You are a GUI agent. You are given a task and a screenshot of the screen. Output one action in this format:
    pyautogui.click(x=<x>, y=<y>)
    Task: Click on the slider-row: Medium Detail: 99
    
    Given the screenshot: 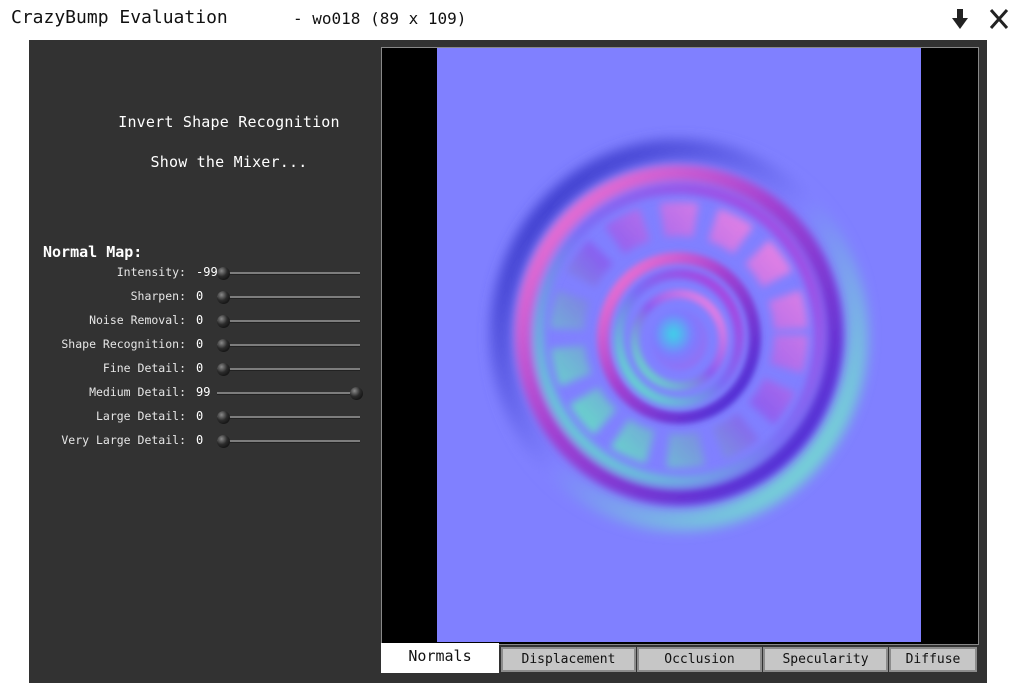 What is the action you would take?
    pyautogui.click(x=201, y=393)
    